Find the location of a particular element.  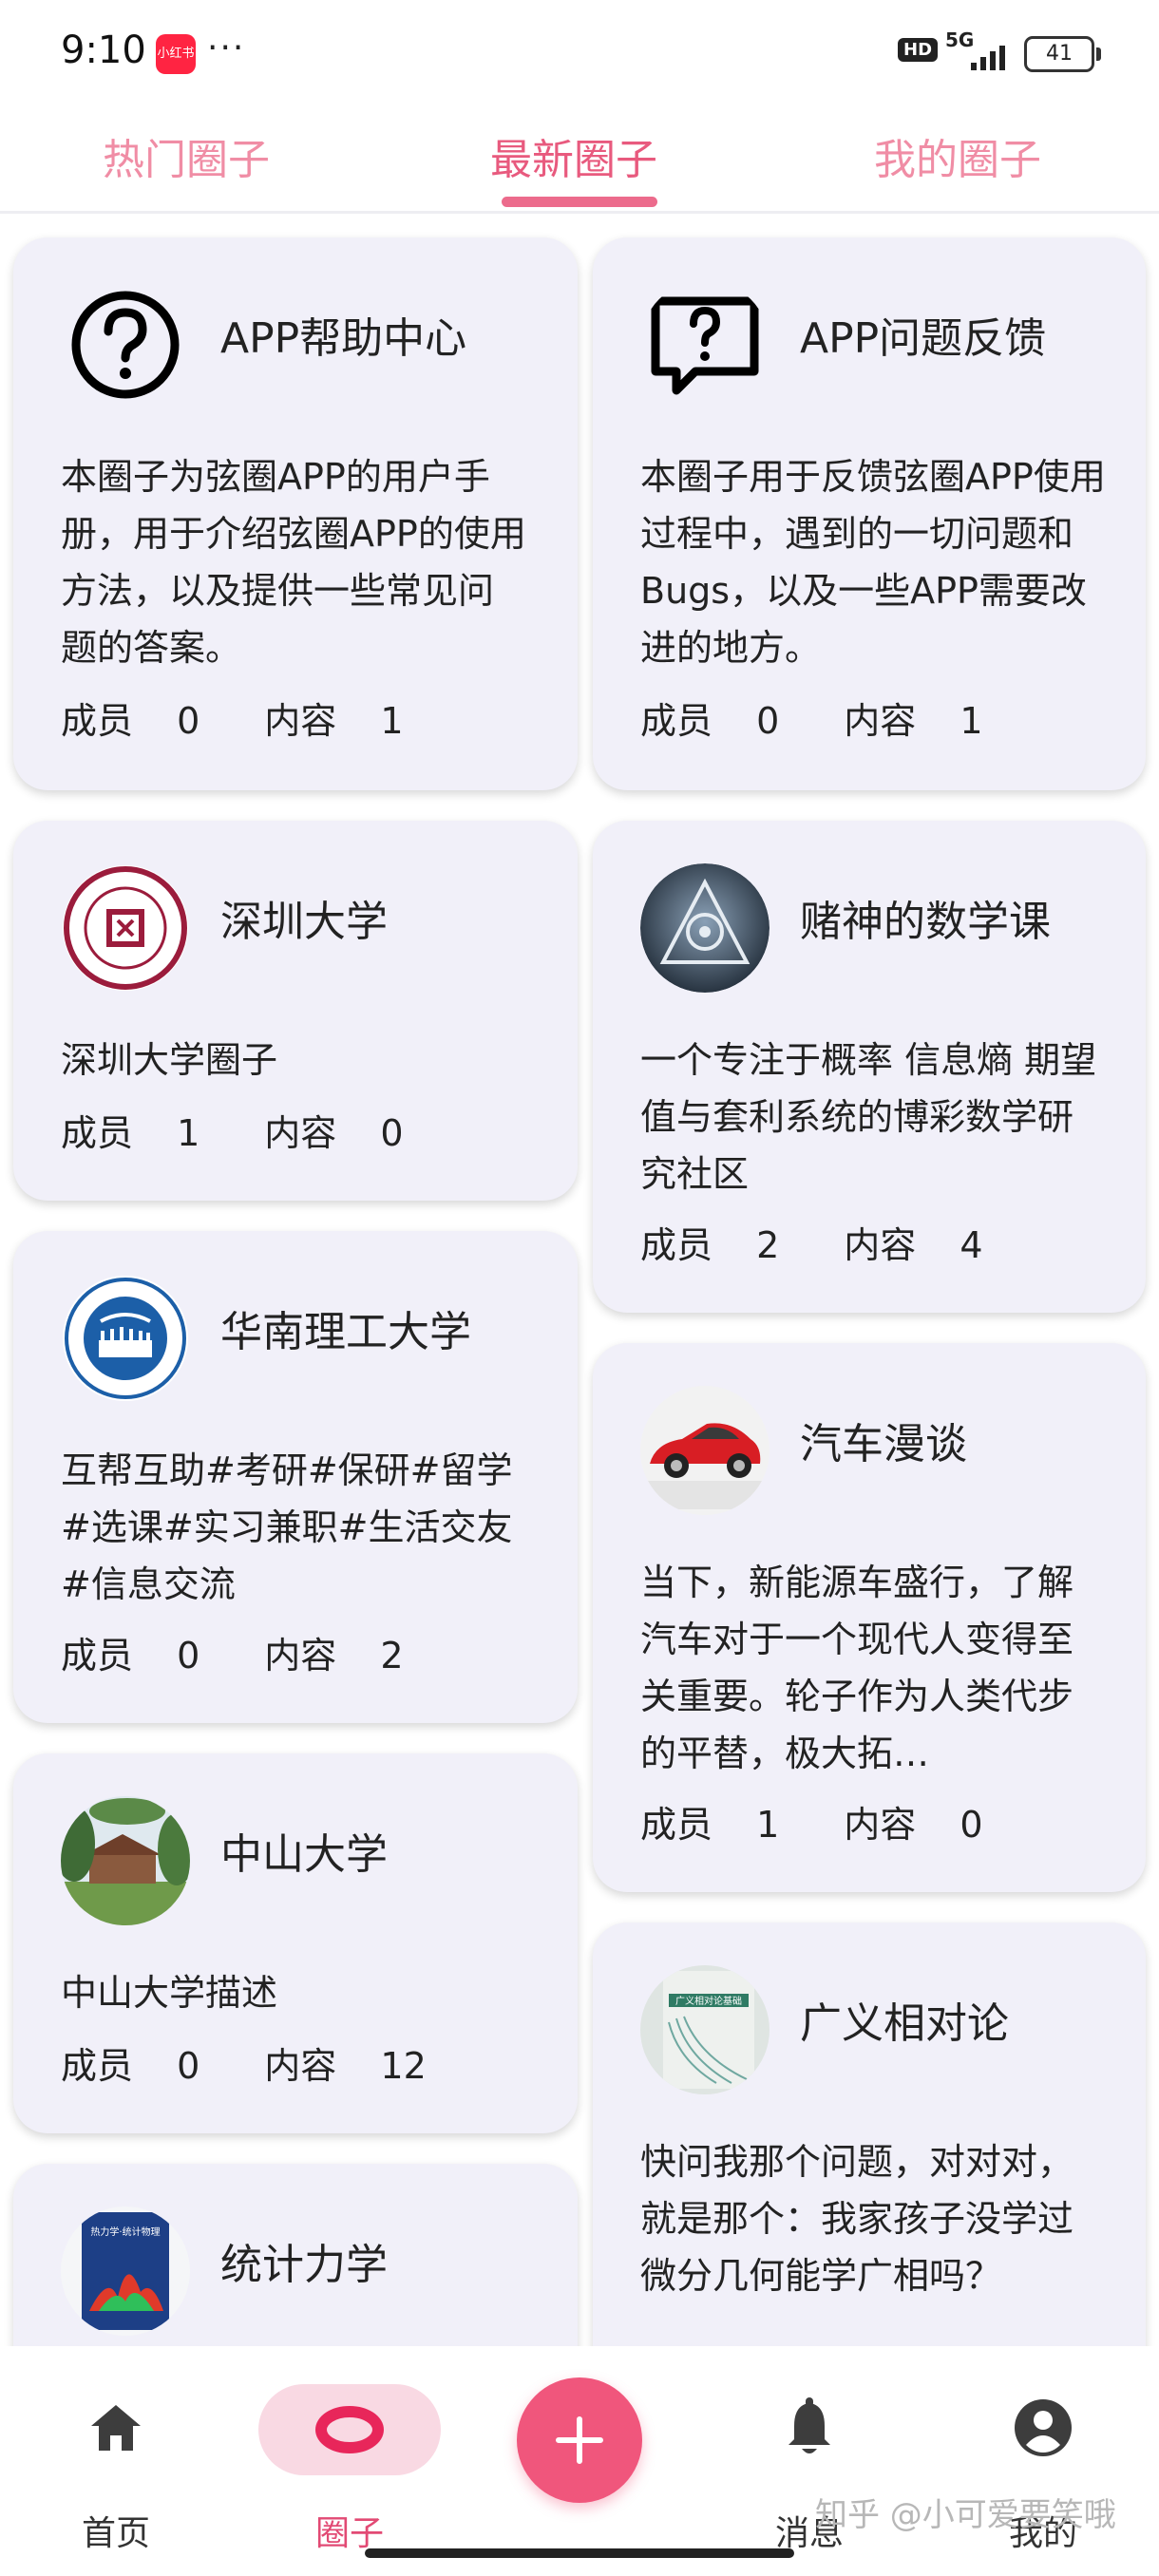

circle-stats: 成员 2 内容 4 is located at coordinates (811, 1245).